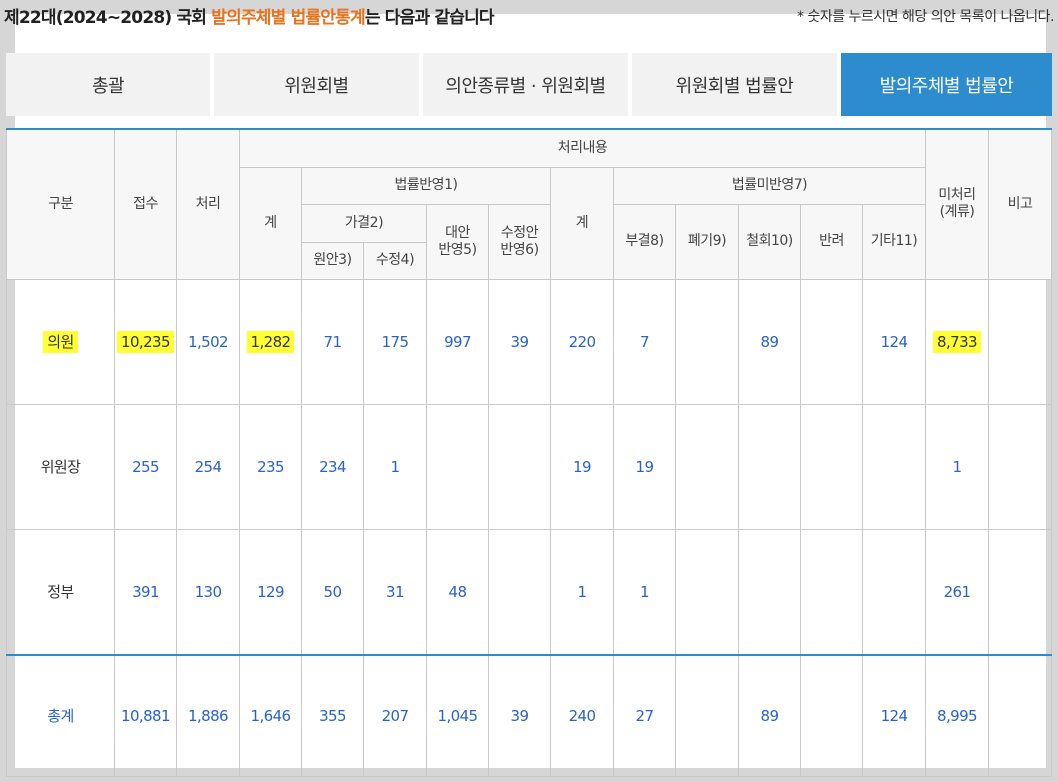  What do you see at coordinates (145, 466) in the screenshot?
I see `received-cell: 255` at bounding box center [145, 466].